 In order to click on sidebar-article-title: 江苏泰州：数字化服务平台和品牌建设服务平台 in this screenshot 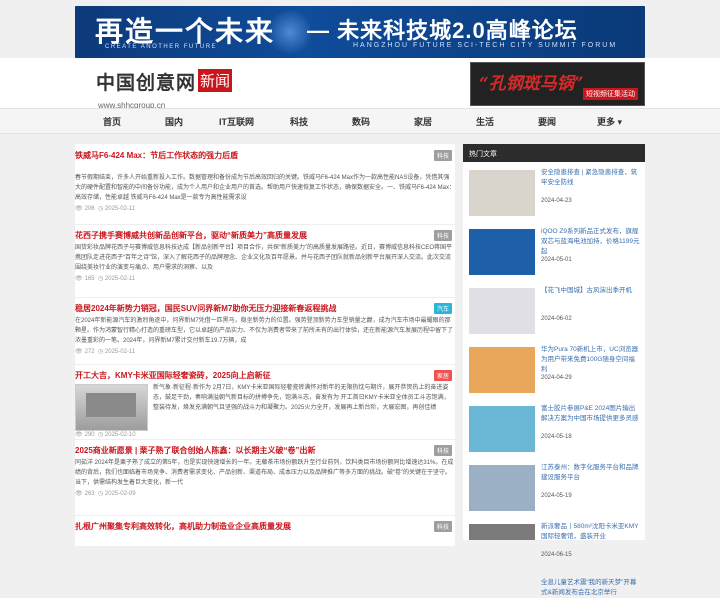, I will do `click(591, 473)`.